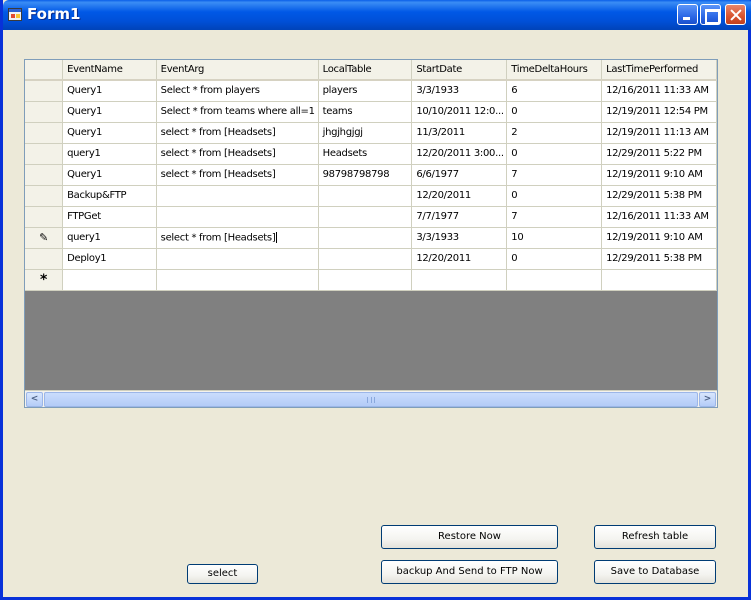  Describe the element at coordinates (237, 112) in the screenshot. I see `cell-eventarg: Select * from teams where all=1` at that location.